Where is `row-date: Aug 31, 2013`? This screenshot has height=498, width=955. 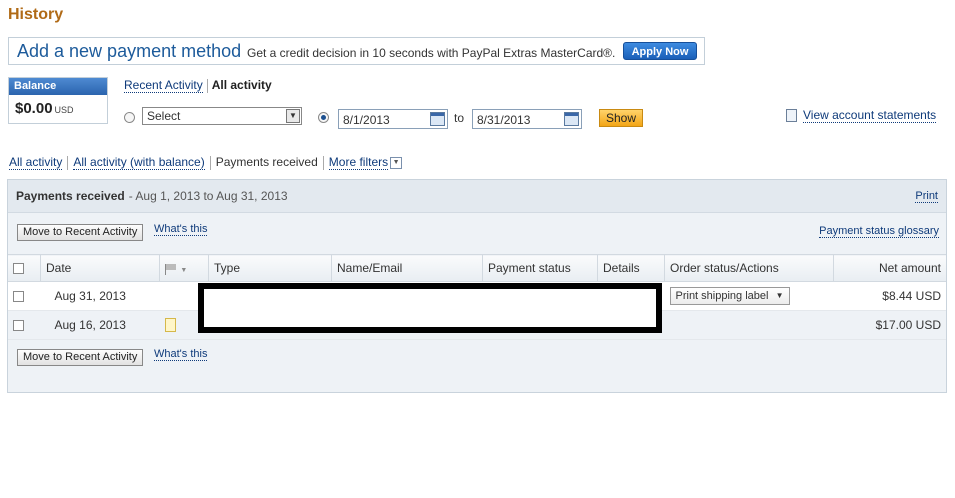 row-date: Aug 31, 2013 is located at coordinates (100, 296).